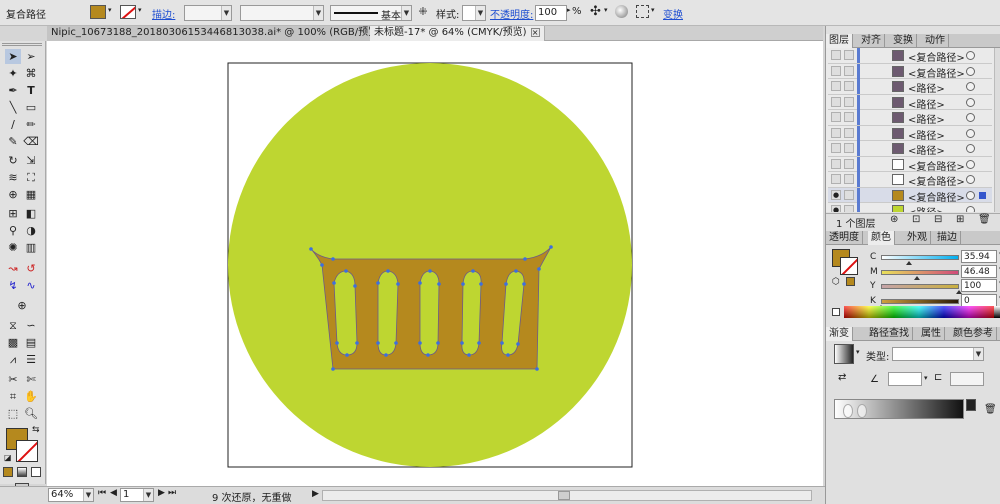 This screenshot has width=1000, height=504. What do you see at coordinates (13, 90) in the screenshot?
I see `pen-tool-icon: ✒` at bounding box center [13, 90].